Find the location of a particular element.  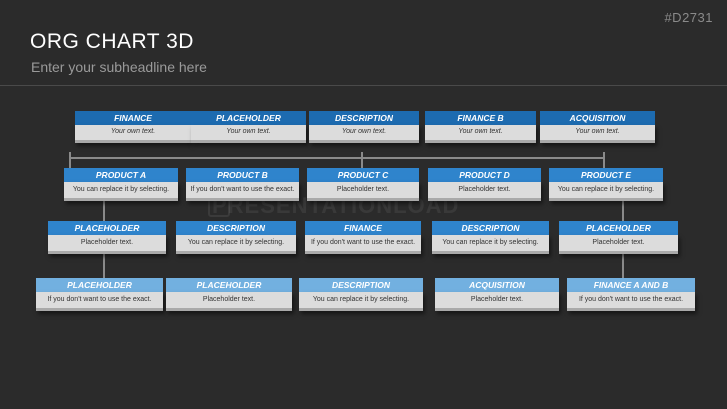

org-box: PRODUCT D Placeholder text. is located at coordinates (484, 184).